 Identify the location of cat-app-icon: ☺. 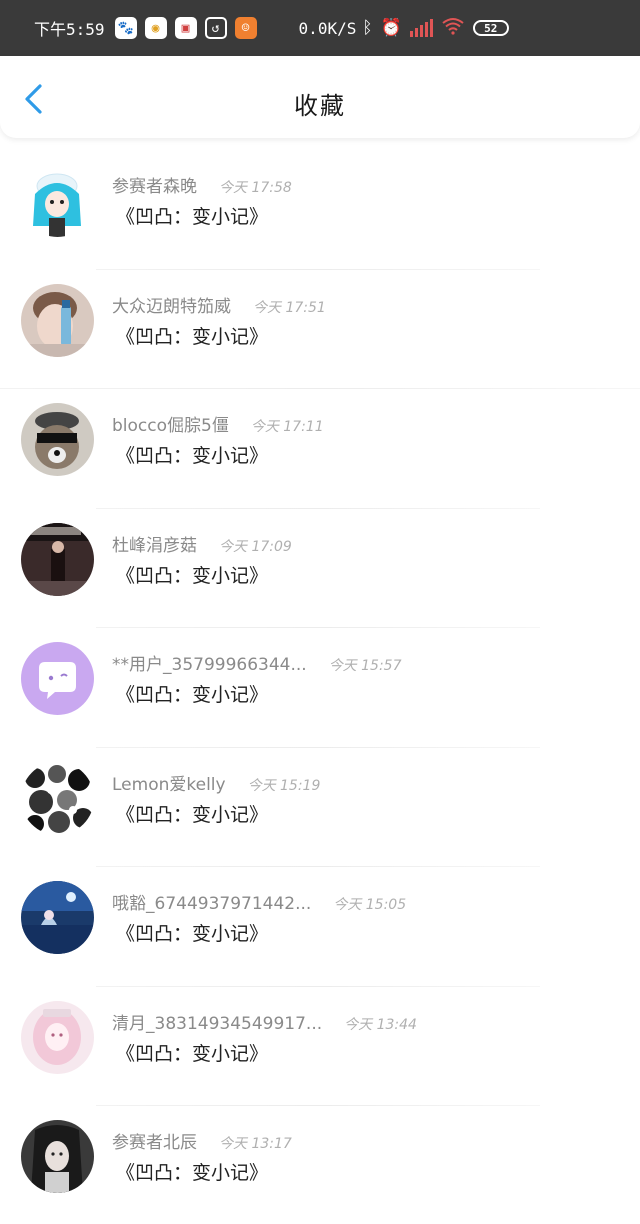
(245, 28).